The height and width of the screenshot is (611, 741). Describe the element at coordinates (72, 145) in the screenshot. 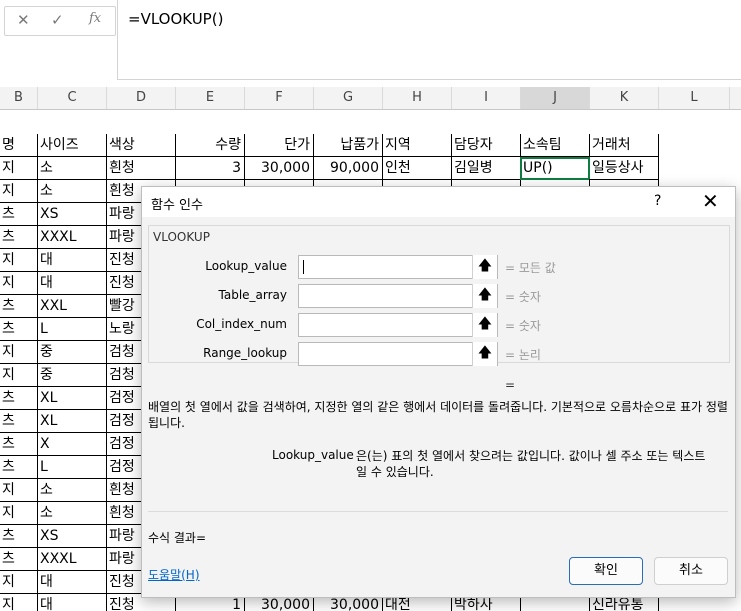

I see `cell: 사이즈` at that location.